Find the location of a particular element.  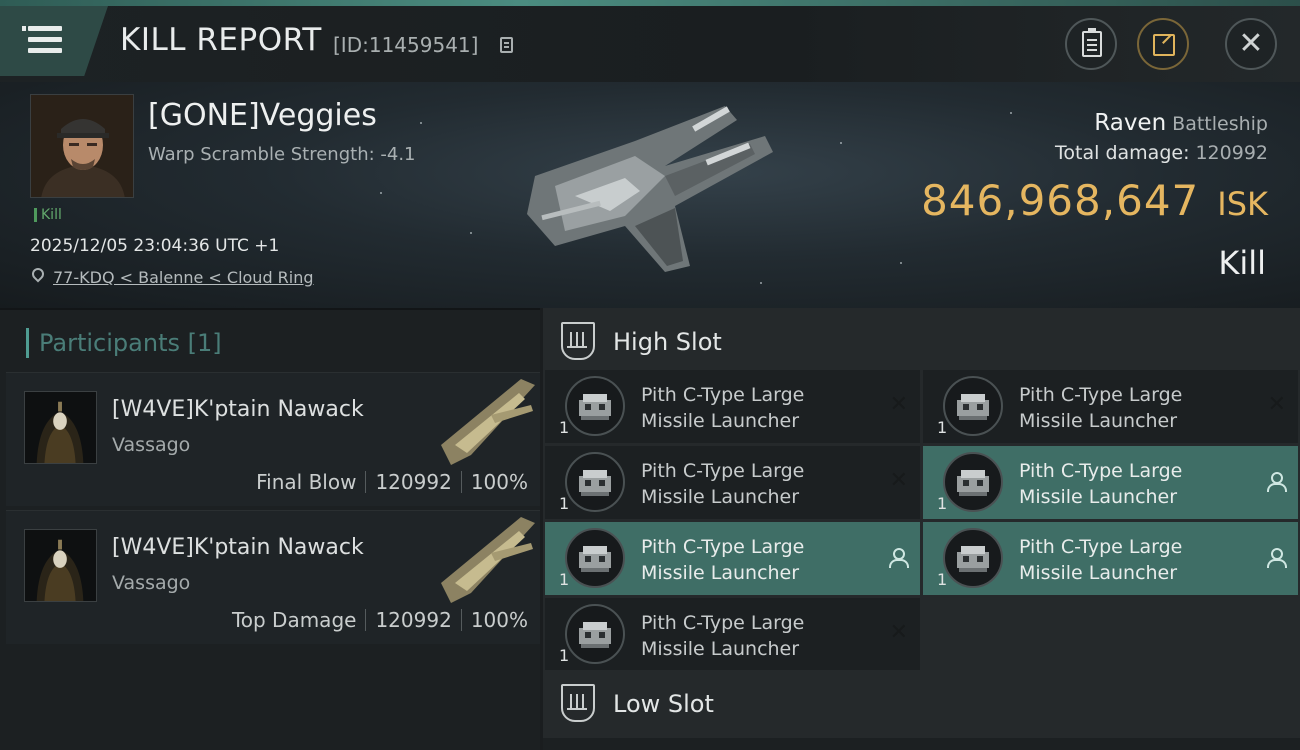

share-button is located at coordinates (1163, 44).